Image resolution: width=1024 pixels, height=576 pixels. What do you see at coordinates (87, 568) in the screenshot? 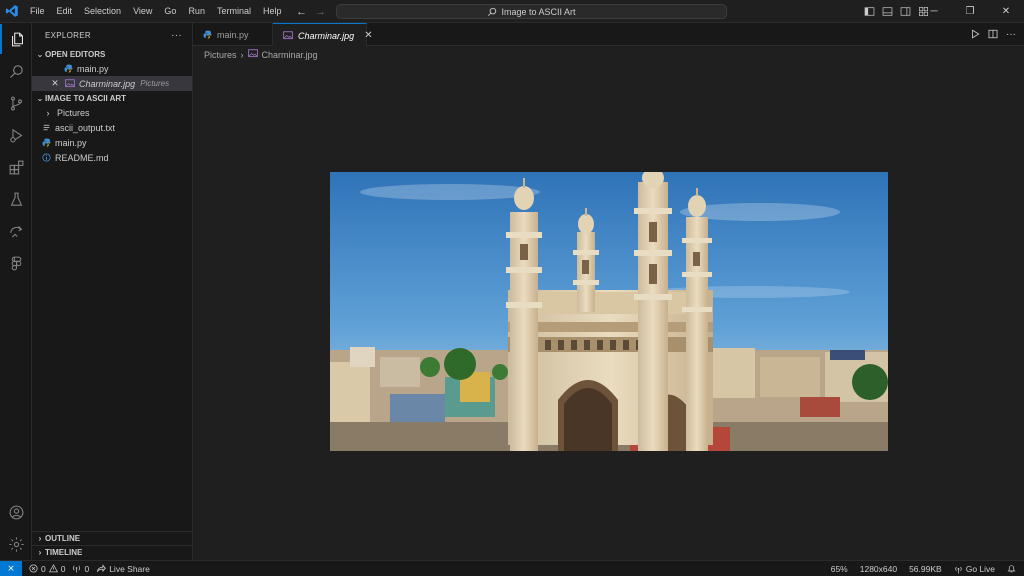
I see `ports-count: 0` at bounding box center [87, 568].